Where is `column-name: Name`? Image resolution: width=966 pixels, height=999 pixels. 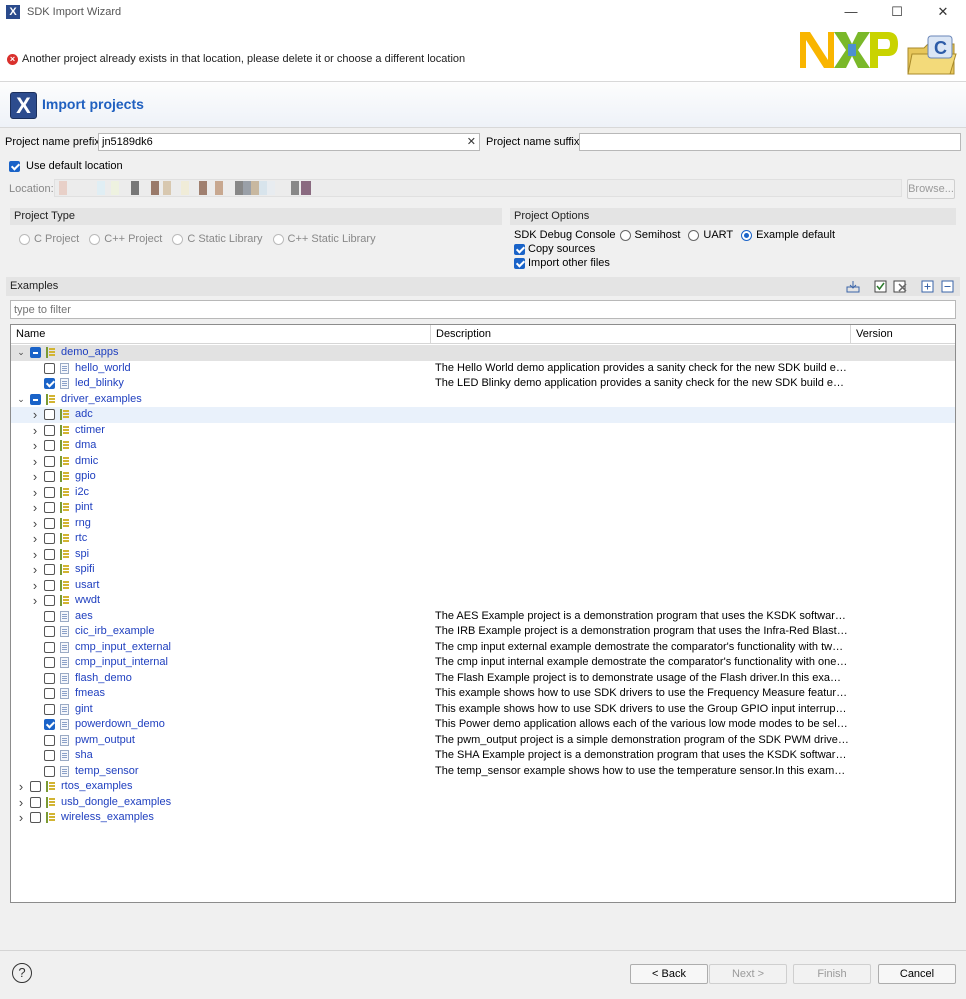
column-name: Name is located at coordinates (221, 334).